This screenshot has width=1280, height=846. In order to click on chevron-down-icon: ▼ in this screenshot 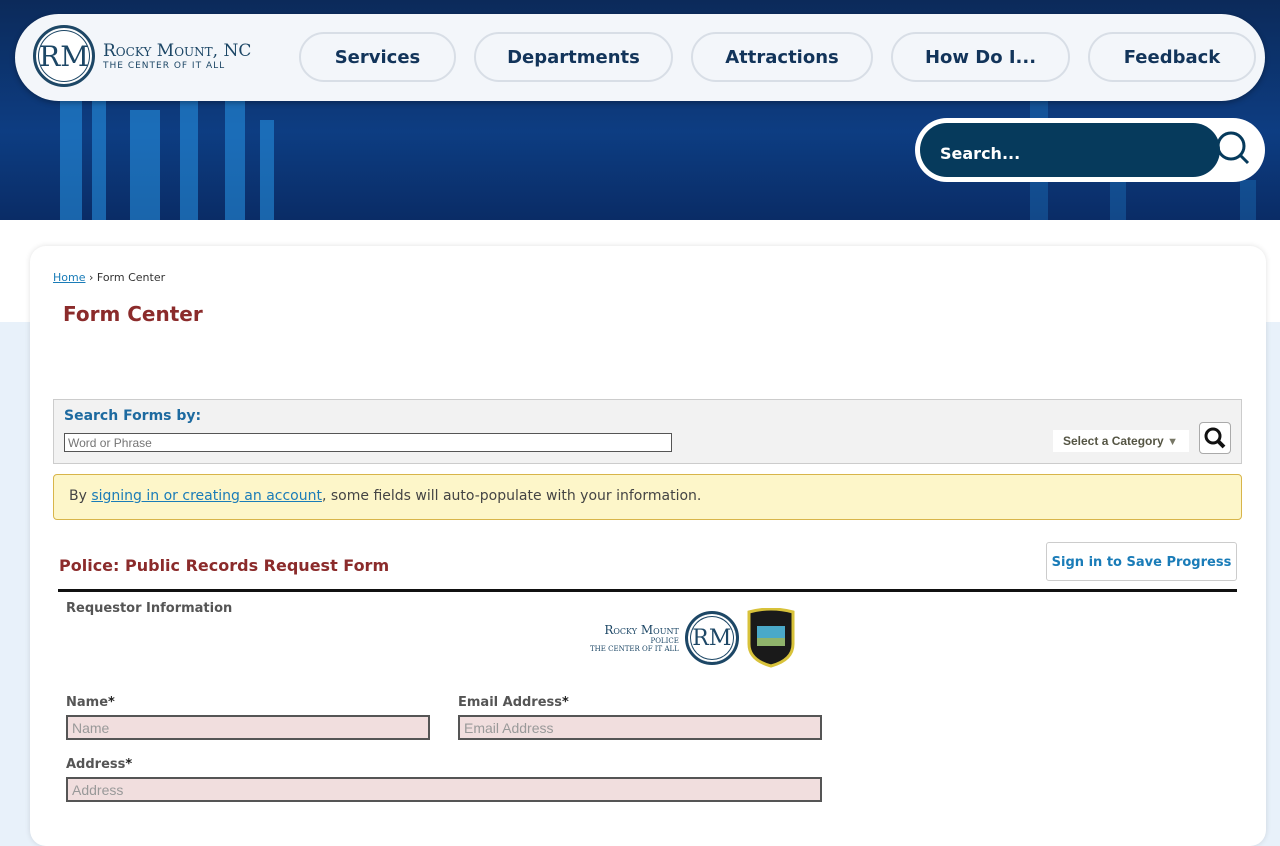, I will do `click(1172, 442)`.